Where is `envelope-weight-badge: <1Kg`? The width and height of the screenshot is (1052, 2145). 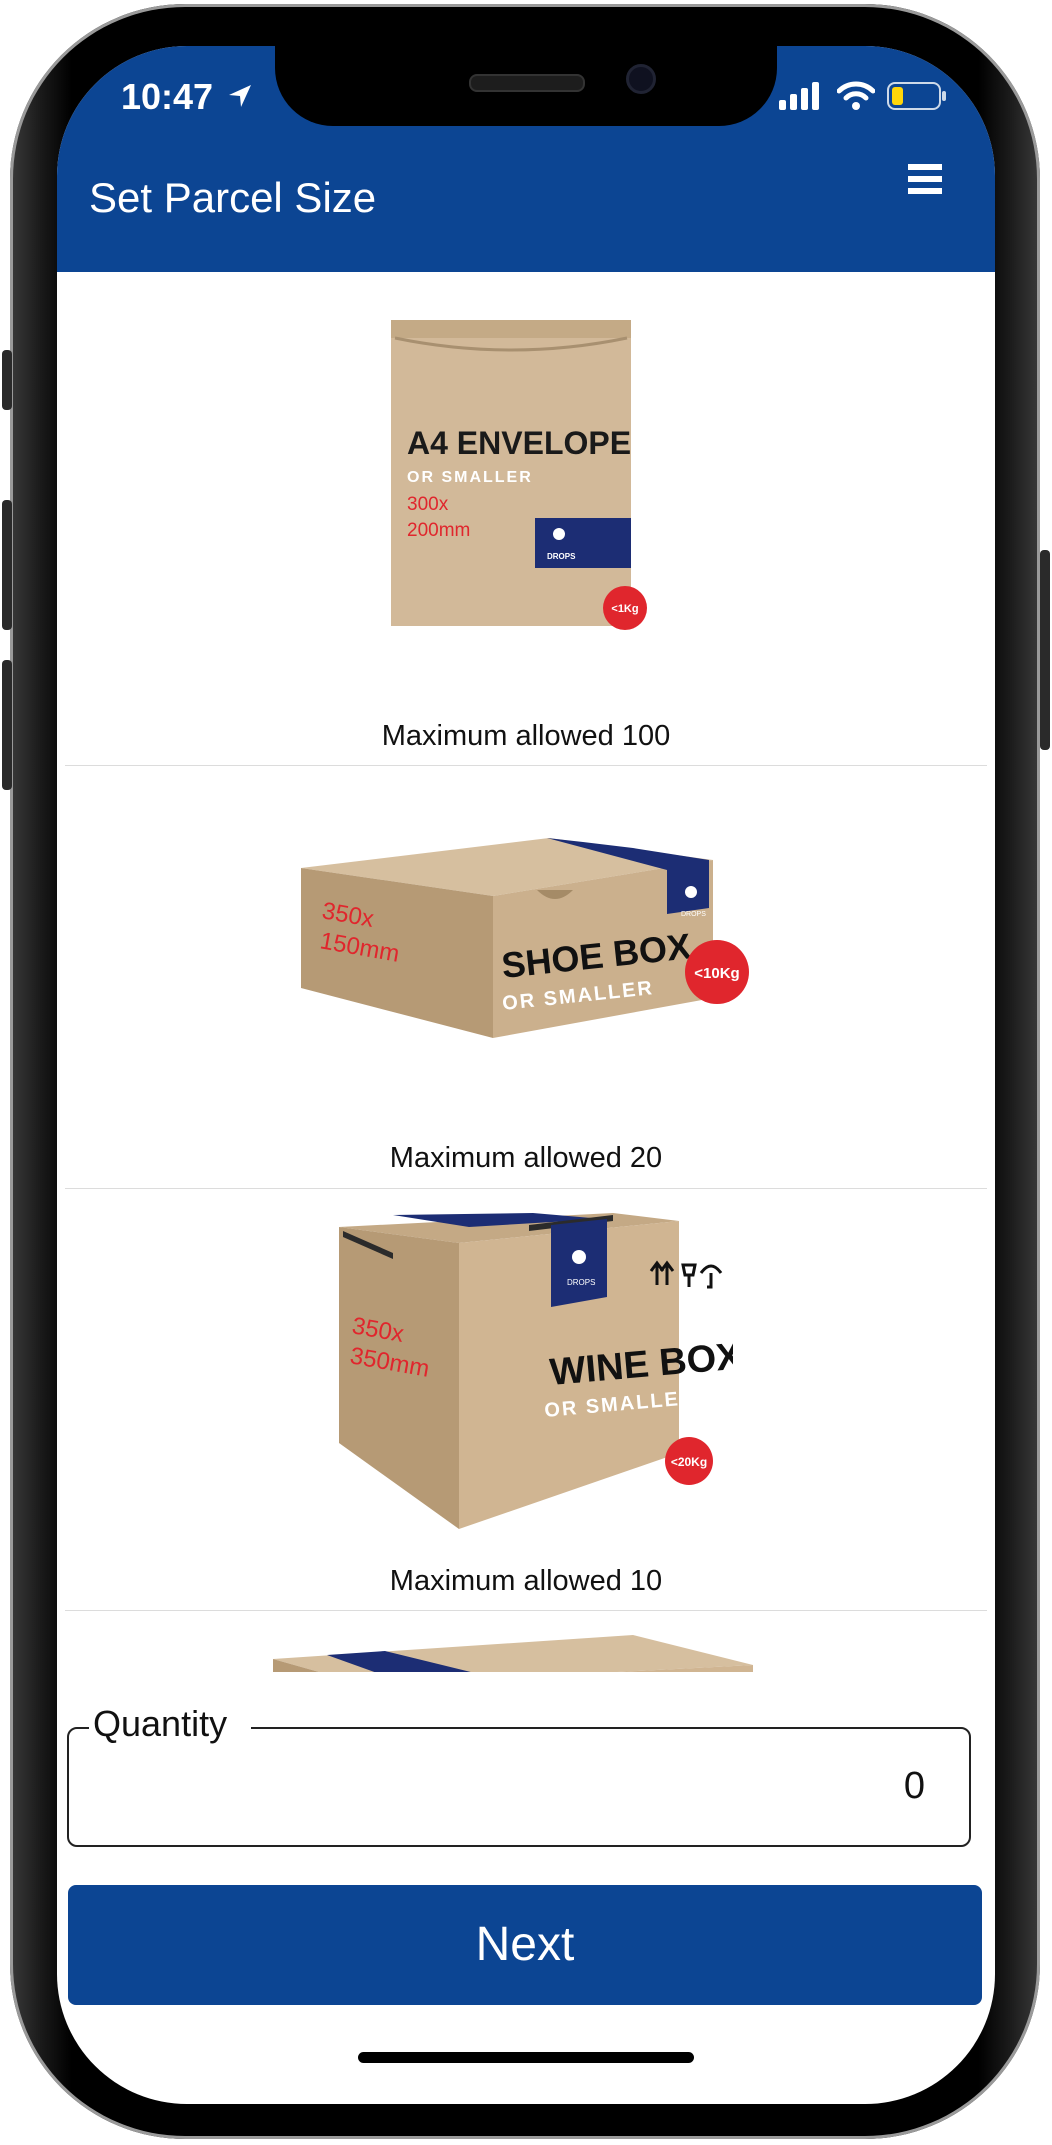
envelope-weight-badge: <1Kg is located at coordinates (624, 609).